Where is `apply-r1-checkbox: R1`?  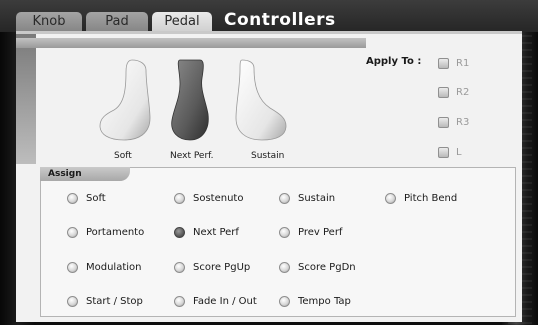 apply-r1-checkbox: R1 is located at coordinates (453, 63).